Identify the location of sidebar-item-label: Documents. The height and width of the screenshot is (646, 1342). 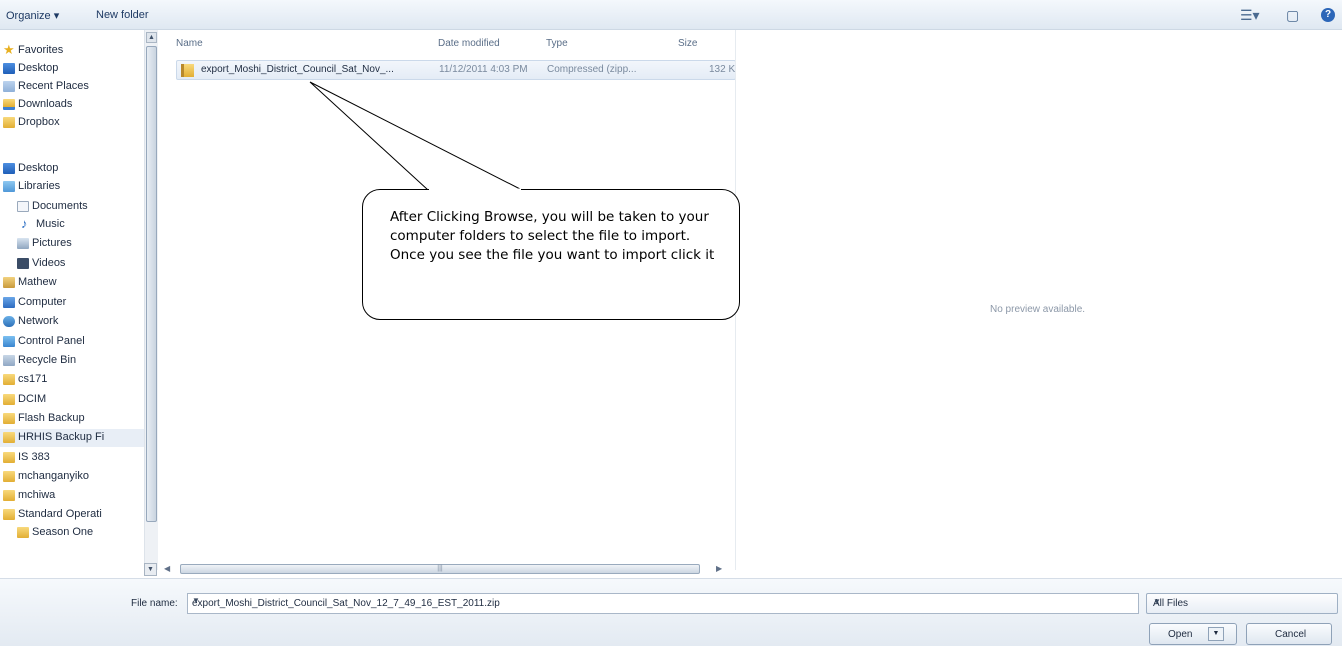
(60, 206).